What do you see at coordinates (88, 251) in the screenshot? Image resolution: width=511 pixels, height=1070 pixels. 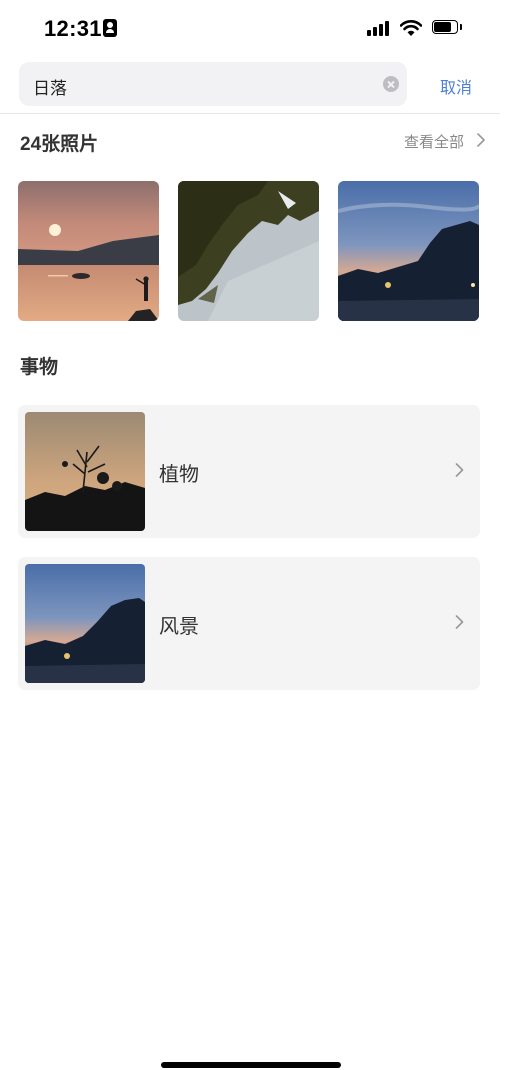 I see `photo-thumbnail-sunset-lake` at bounding box center [88, 251].